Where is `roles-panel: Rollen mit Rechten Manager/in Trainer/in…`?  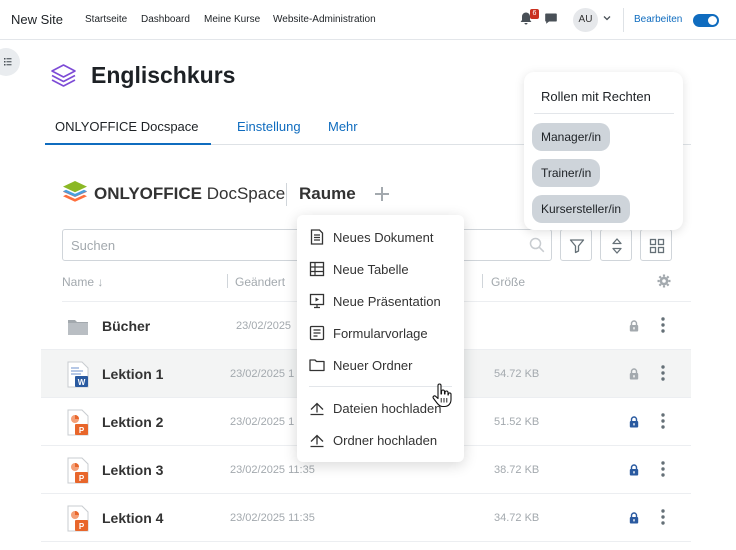
roles-panel: Rollen mit Rechten Manager/in Trainer/in… is located at coordinates (603, 151).